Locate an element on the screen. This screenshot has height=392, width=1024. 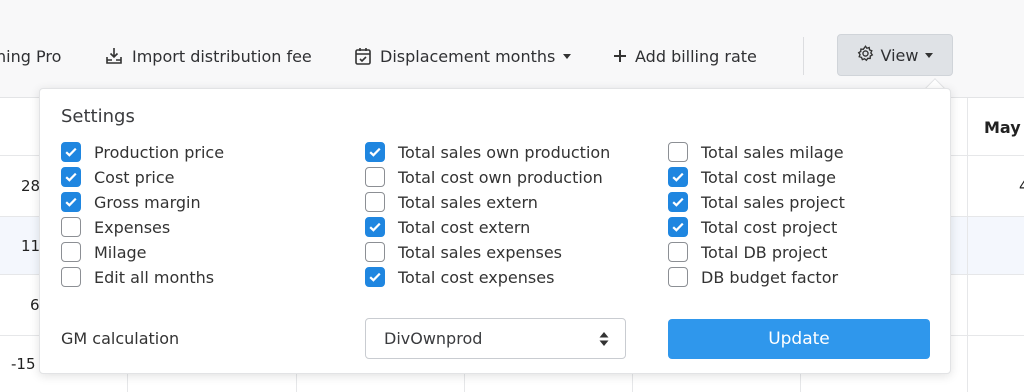
checkbox-production-price: Production price is located at coordinates (142, 152).